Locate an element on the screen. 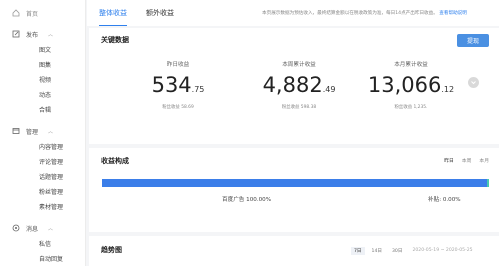 The width and height of the screenshot is (499, 266). sidebar-section-label: 发布 is located at coordinates (32, 35).